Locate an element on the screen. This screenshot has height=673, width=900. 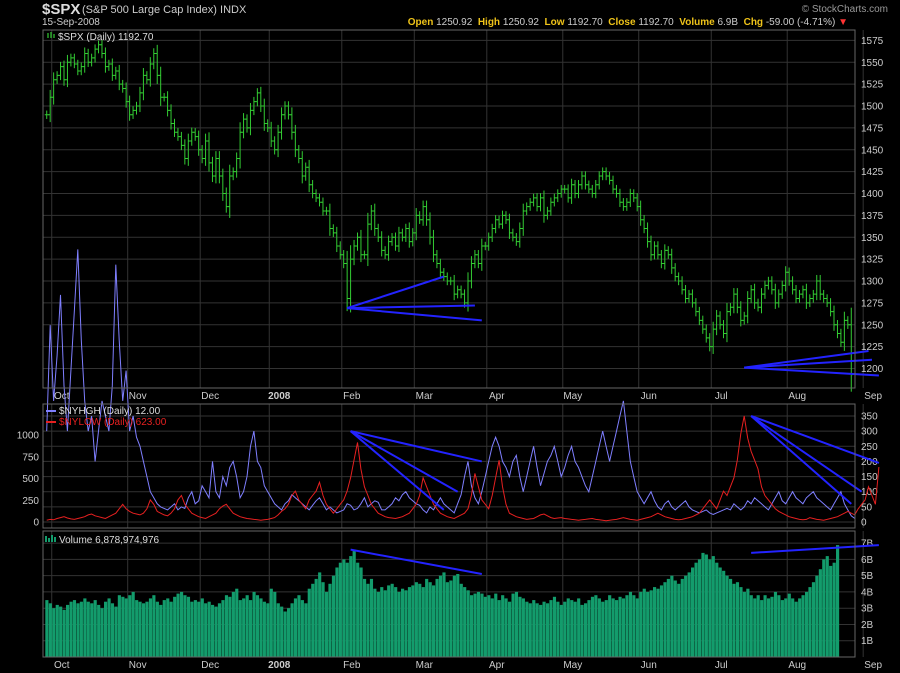
breadth-right-tick-label: 50 is located at coordinates (867, 507).